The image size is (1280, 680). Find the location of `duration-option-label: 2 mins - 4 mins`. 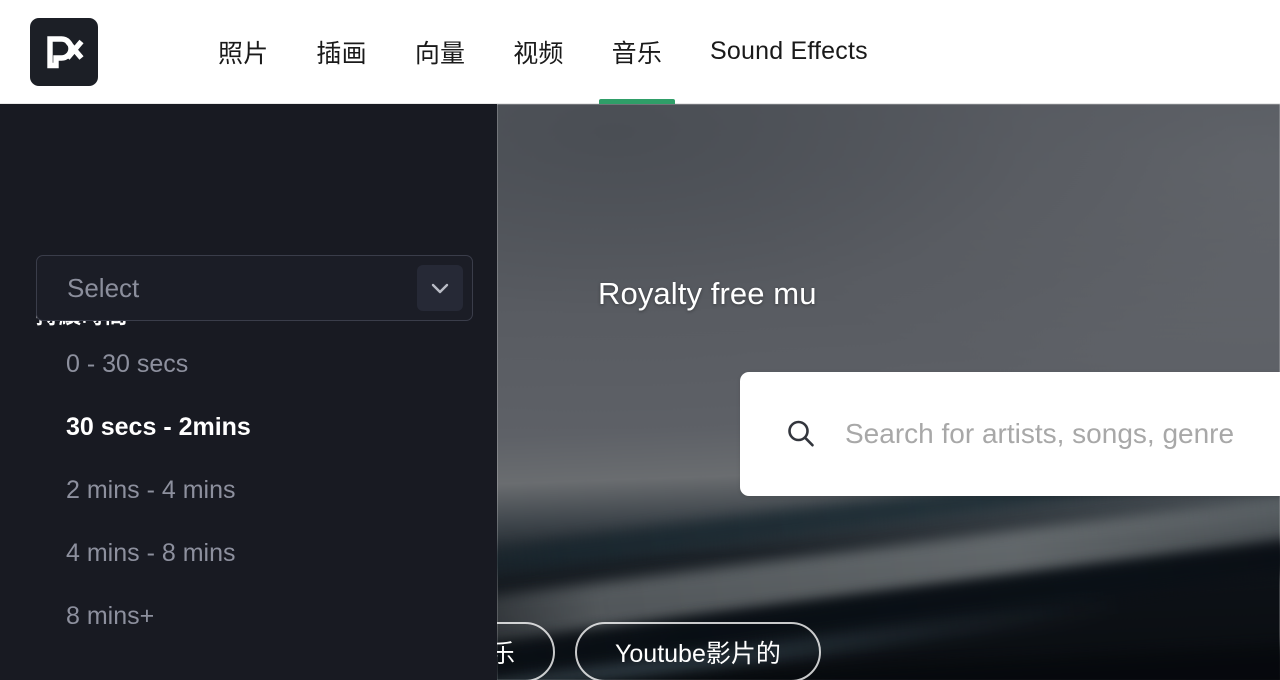

duration-option-label: 2 mins - 4 mins is located at coordinates (151, 490).